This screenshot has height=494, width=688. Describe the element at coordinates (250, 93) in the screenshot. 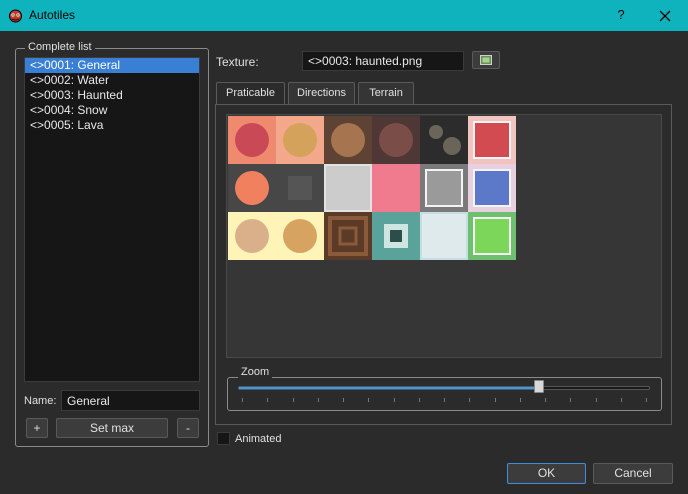

I see `tab-praticable: Praticable` at that location.